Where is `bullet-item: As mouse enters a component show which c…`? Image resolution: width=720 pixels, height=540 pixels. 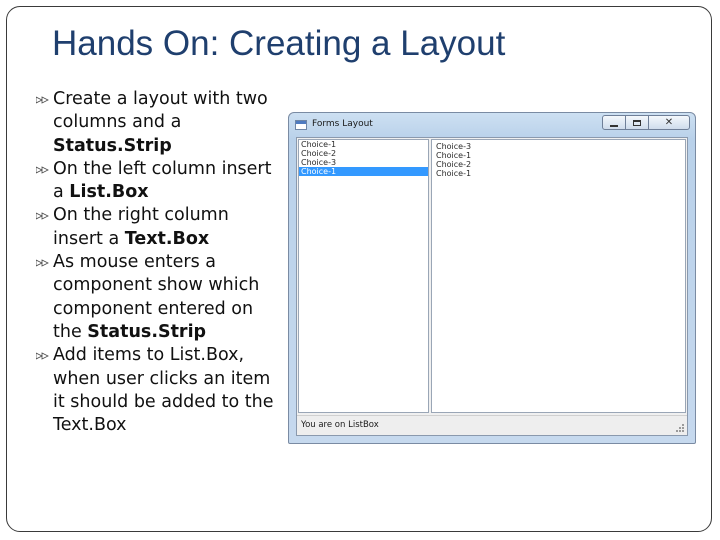
bullet-item: As mouse enters a component show which c… is located at coordinates (159, 297).